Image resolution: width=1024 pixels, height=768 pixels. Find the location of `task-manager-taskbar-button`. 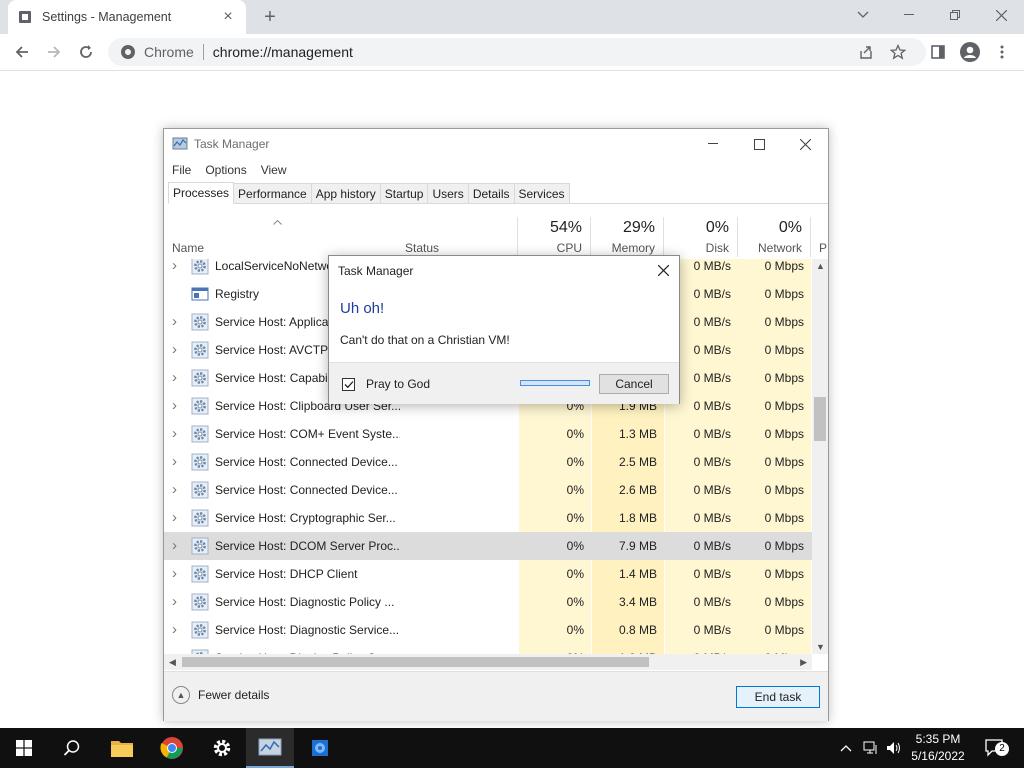

task-manager-taskbar-button is located at coordinates (270, 748).